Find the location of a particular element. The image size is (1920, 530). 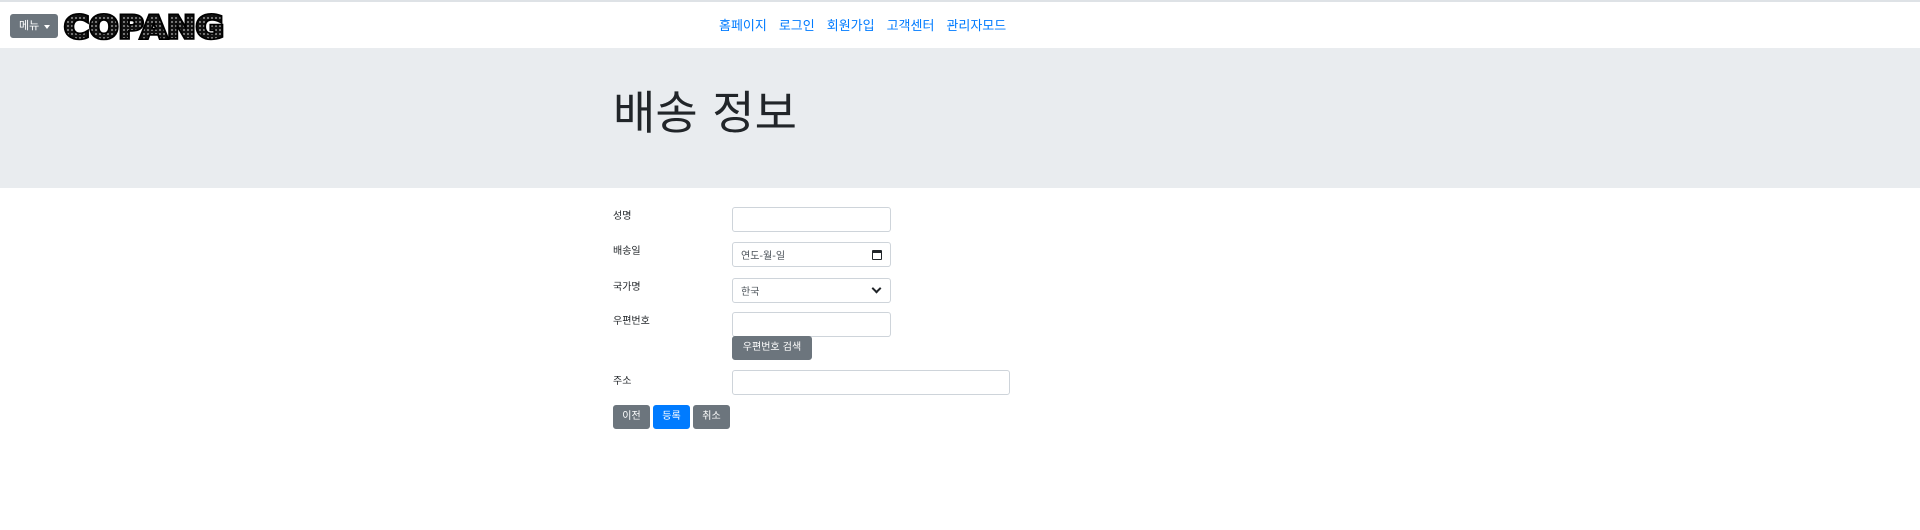

nav-home: 홈페이지 is located at coordinates (743, 28).